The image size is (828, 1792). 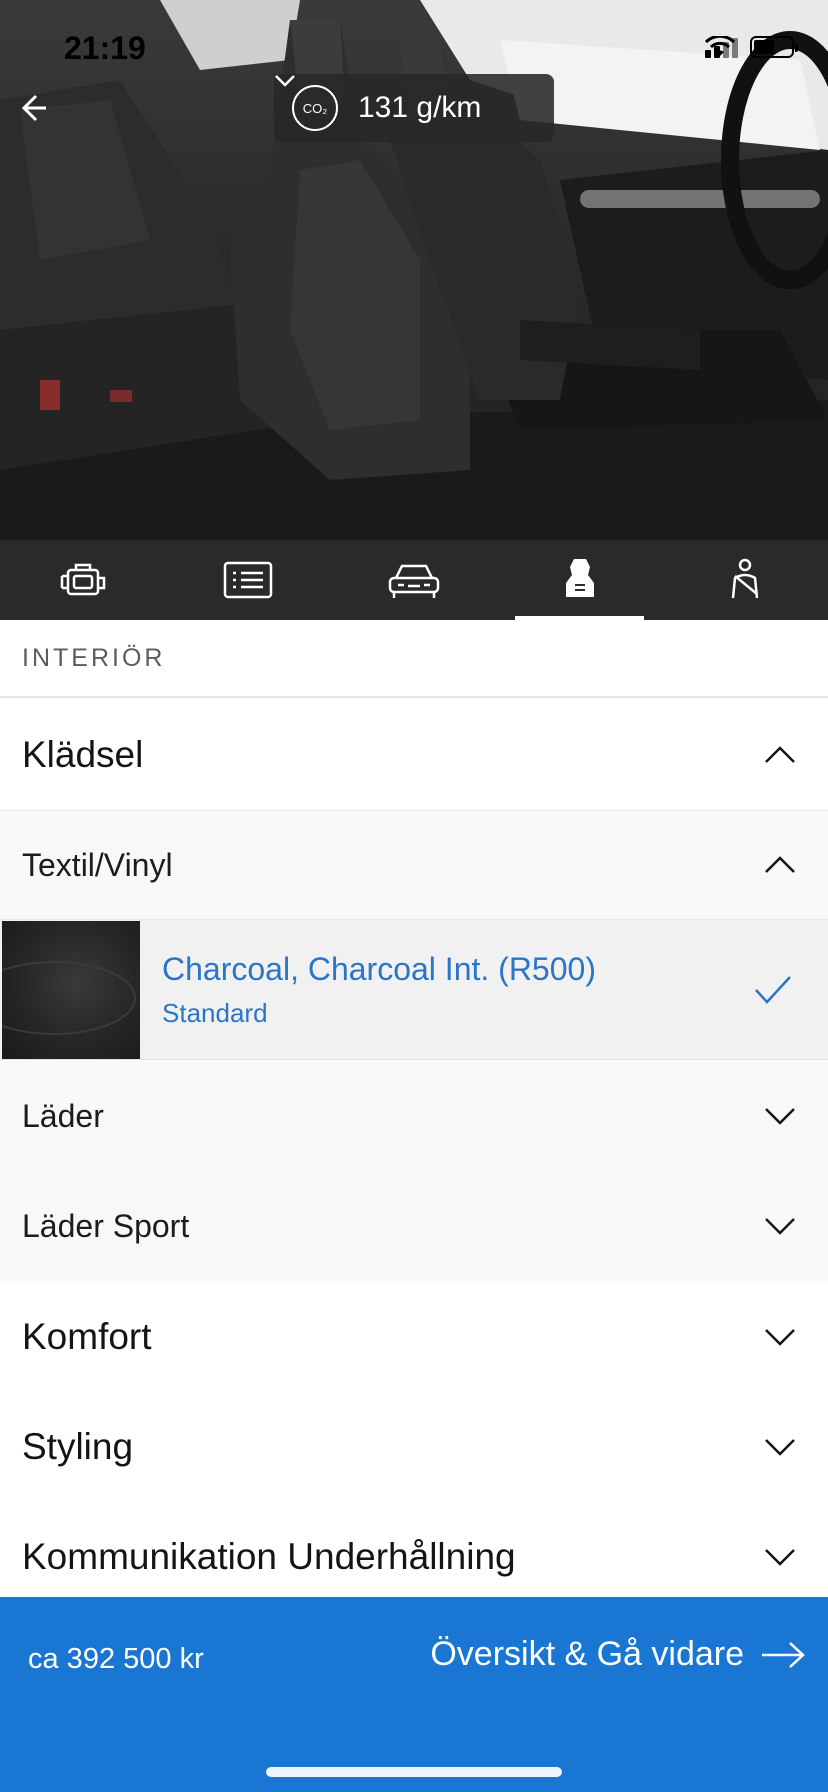 What do you see at coordinates (105, 48) in the screenshot?
I see `status-bar-time: 21:19` at bounding box center [105, 48].